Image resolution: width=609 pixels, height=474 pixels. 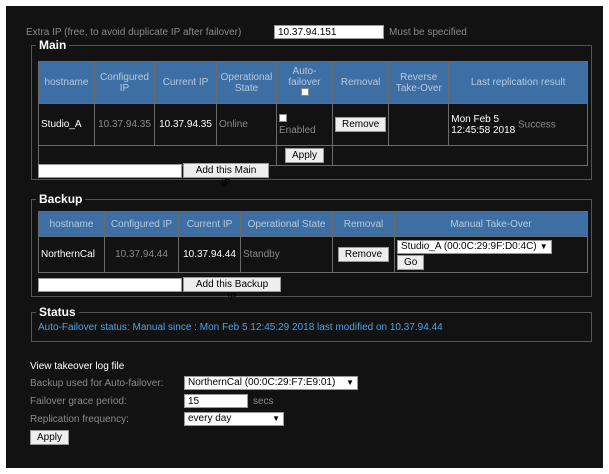 What do you see at coordinates (66, 124) in the screenshot?
I see `main-hostname: Studio_A` at bounding box center [66, 124].